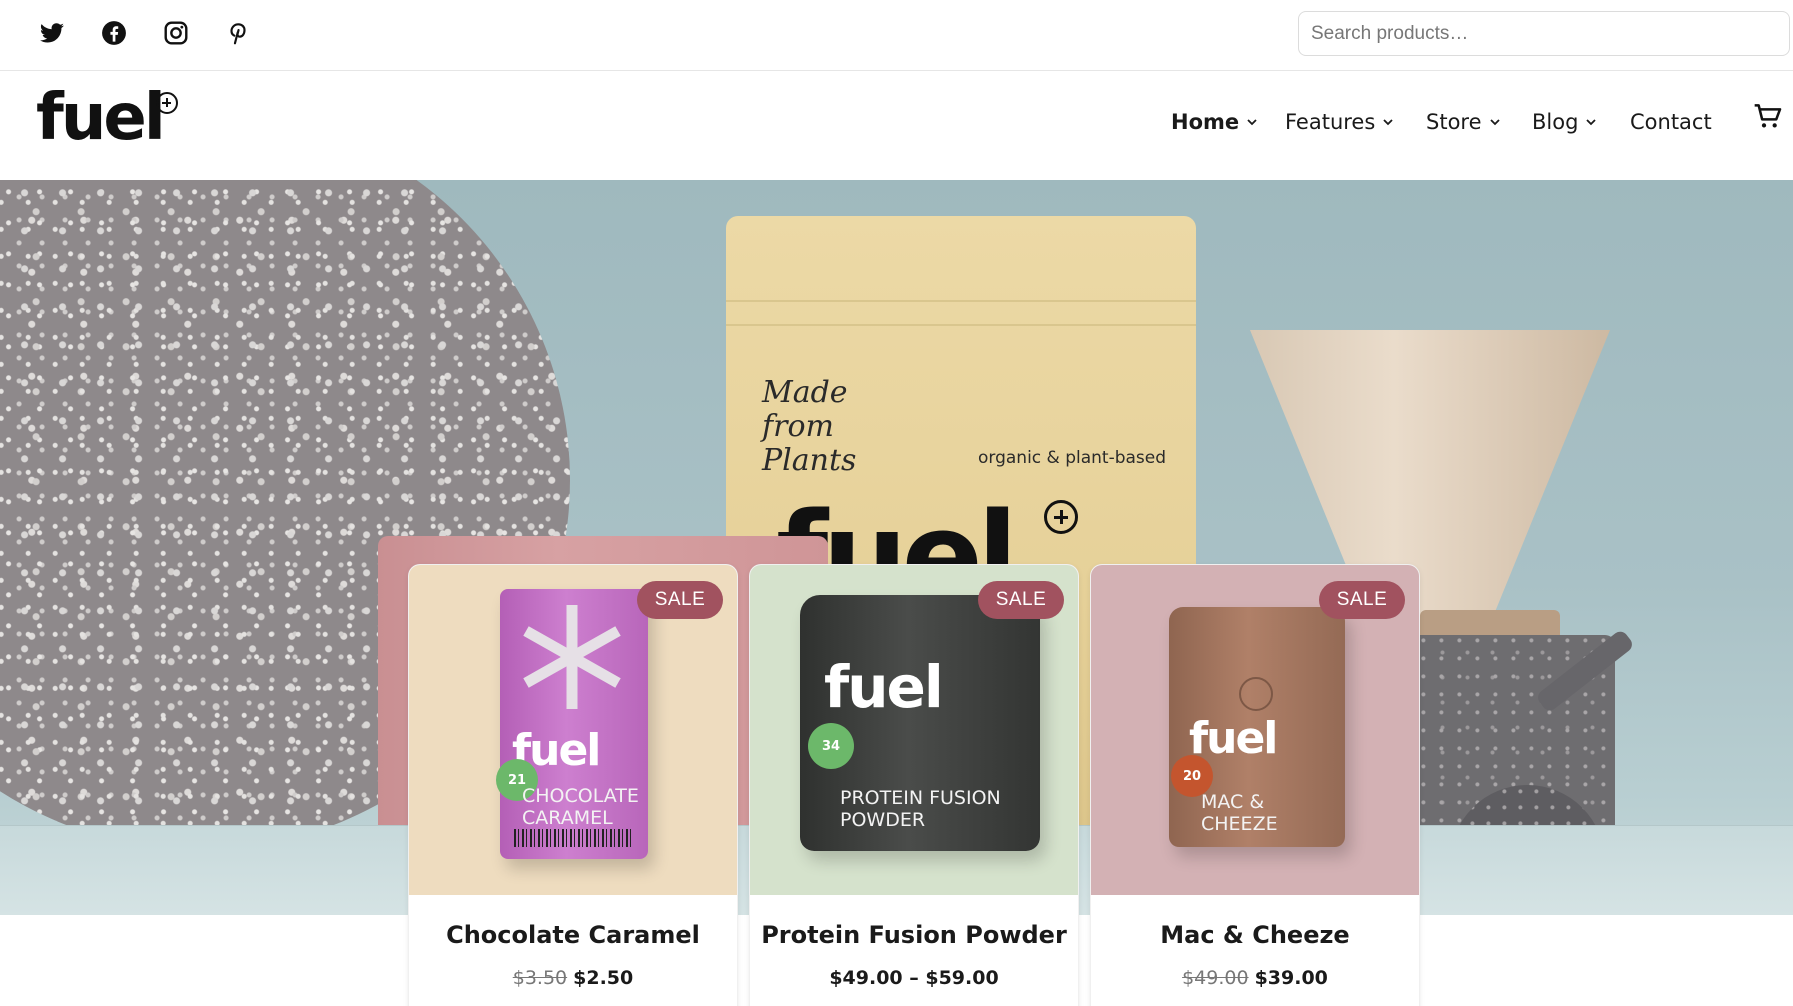  What do you see at coordinates (1768, 116) in the screenshot?
I see `cart-icon` at bounding box center [1768, 116].